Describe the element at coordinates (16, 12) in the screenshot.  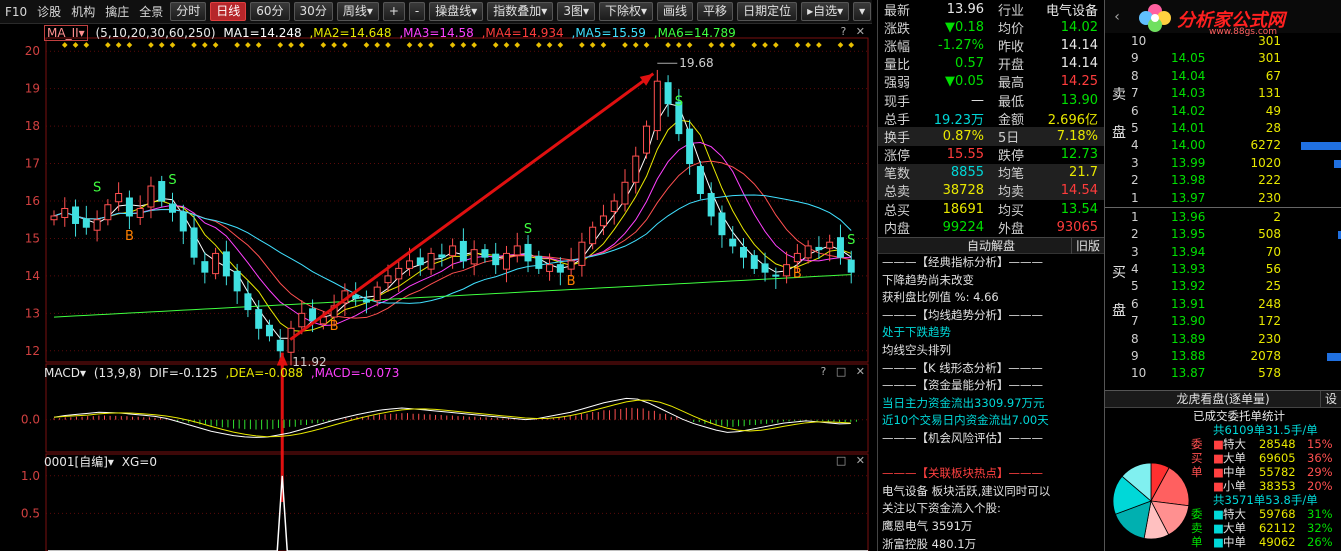
I see `toolbar-f10: F10` at that location.